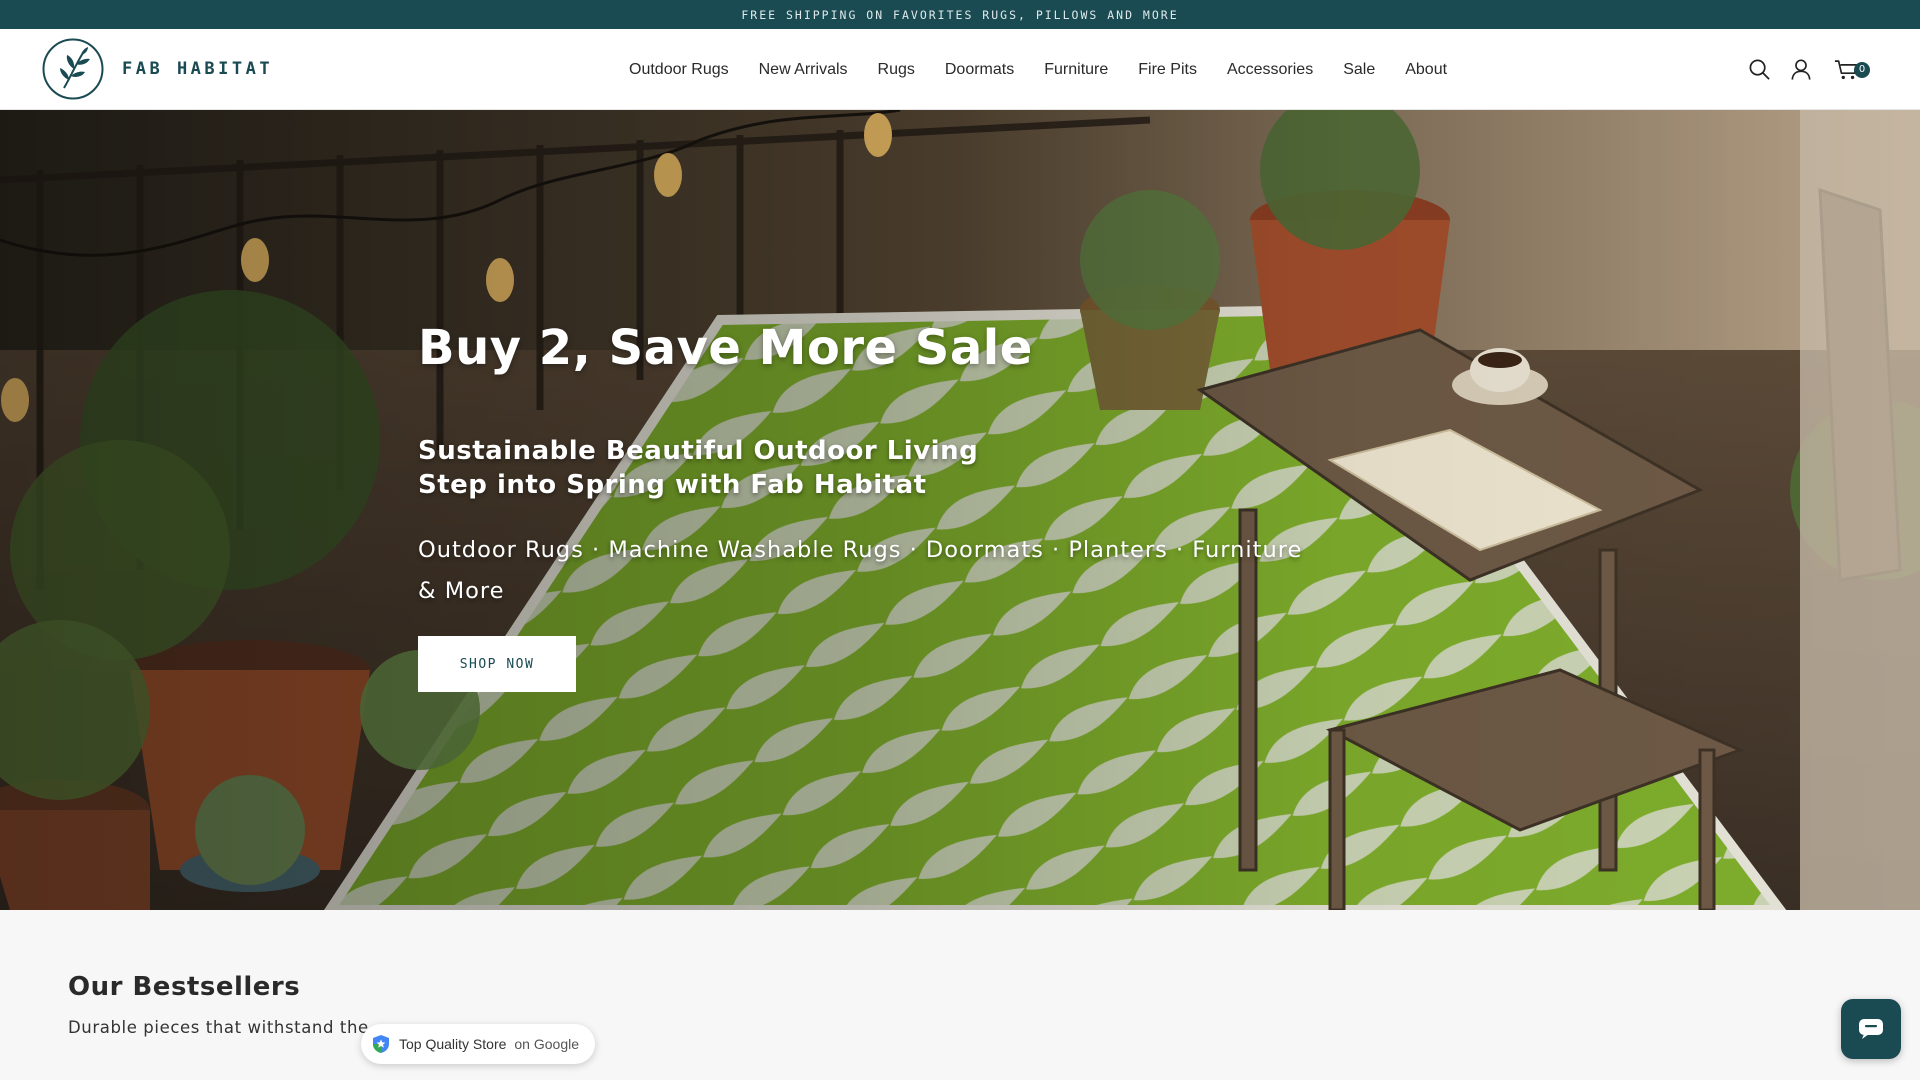  What do you see at coordinates (497, 664) in the screenshot?
I see `shop-now-button: SHOP NOW` at bounding box center [497, 664].